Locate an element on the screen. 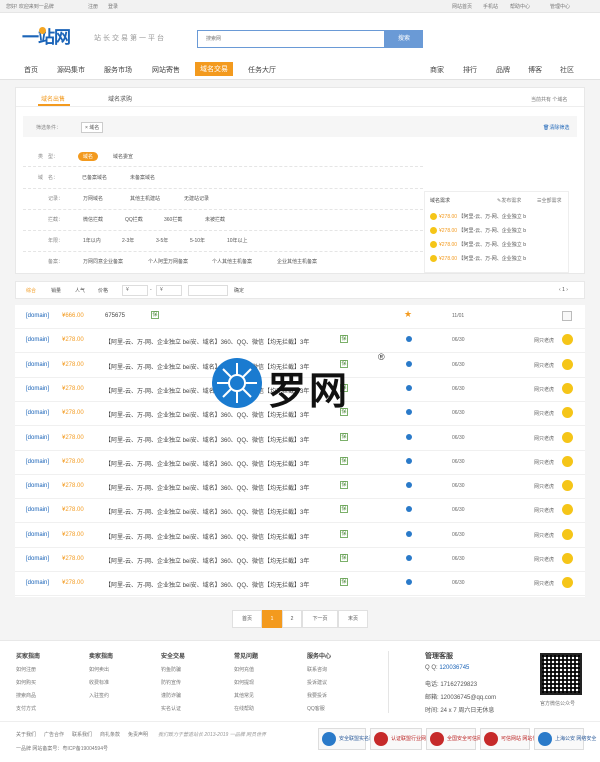 This screenshot has width=600, height=762. trust-badge: 安全联盟实名验证 is located at coordinates (348, 739).